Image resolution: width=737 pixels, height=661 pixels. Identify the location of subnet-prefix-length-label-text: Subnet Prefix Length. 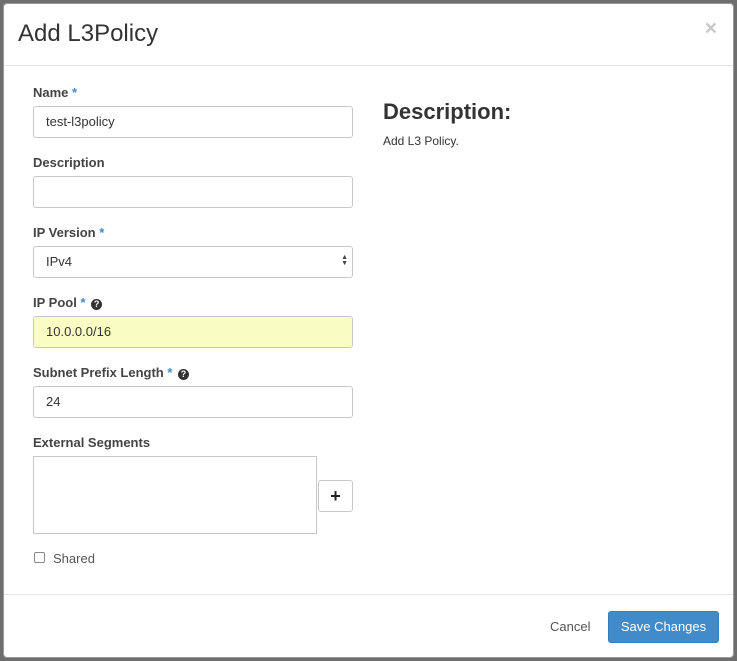
(98, 372).